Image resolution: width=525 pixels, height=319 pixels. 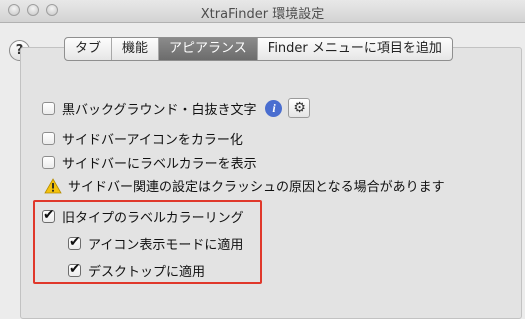 What do you see at coordinates (74, 269) in the screenshot?
I see `apply-desktop-checkbox` at bounding box center [74, 269].